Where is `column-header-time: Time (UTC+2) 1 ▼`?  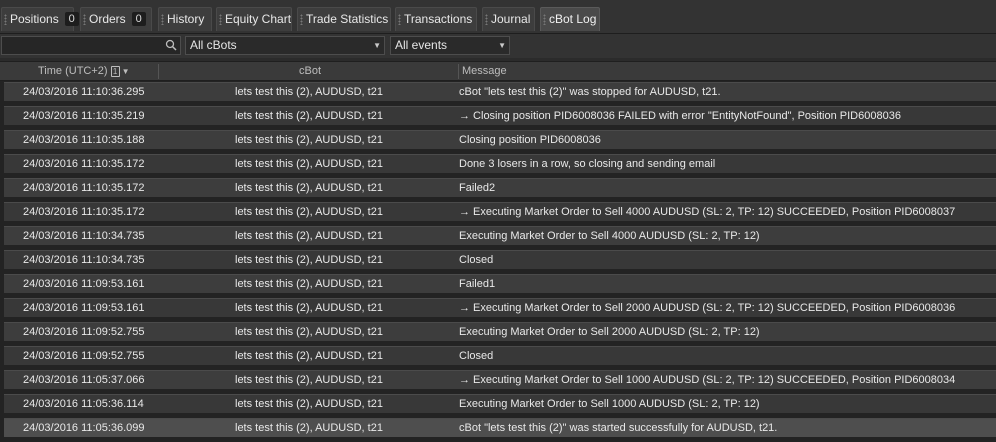
column-header-time: Time (UTC+2) 1 ▼ is located at coordinates (84, 71).